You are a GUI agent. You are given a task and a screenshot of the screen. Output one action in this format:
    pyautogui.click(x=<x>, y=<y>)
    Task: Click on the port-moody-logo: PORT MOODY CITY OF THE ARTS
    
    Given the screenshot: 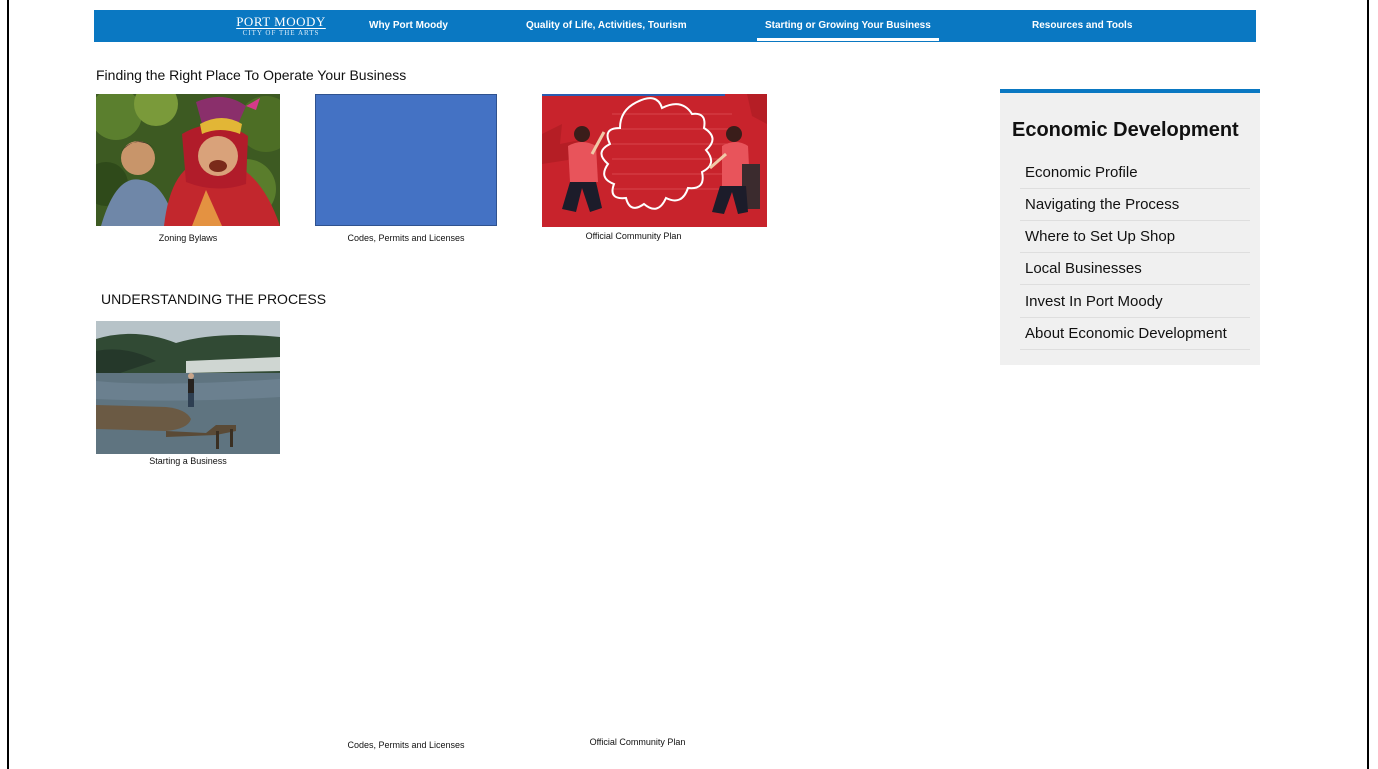 What is the action you would take?
    pyautogui.click(x=281, y=26)
    